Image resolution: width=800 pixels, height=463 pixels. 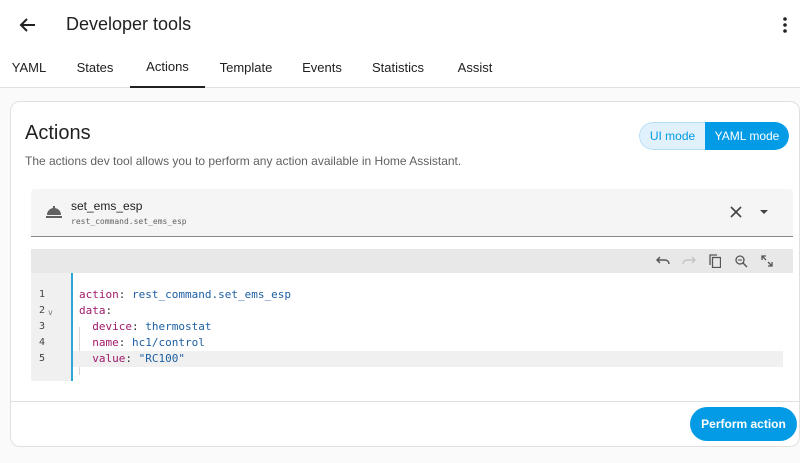 I want to click on close-icon, so click(x=736, y=212).